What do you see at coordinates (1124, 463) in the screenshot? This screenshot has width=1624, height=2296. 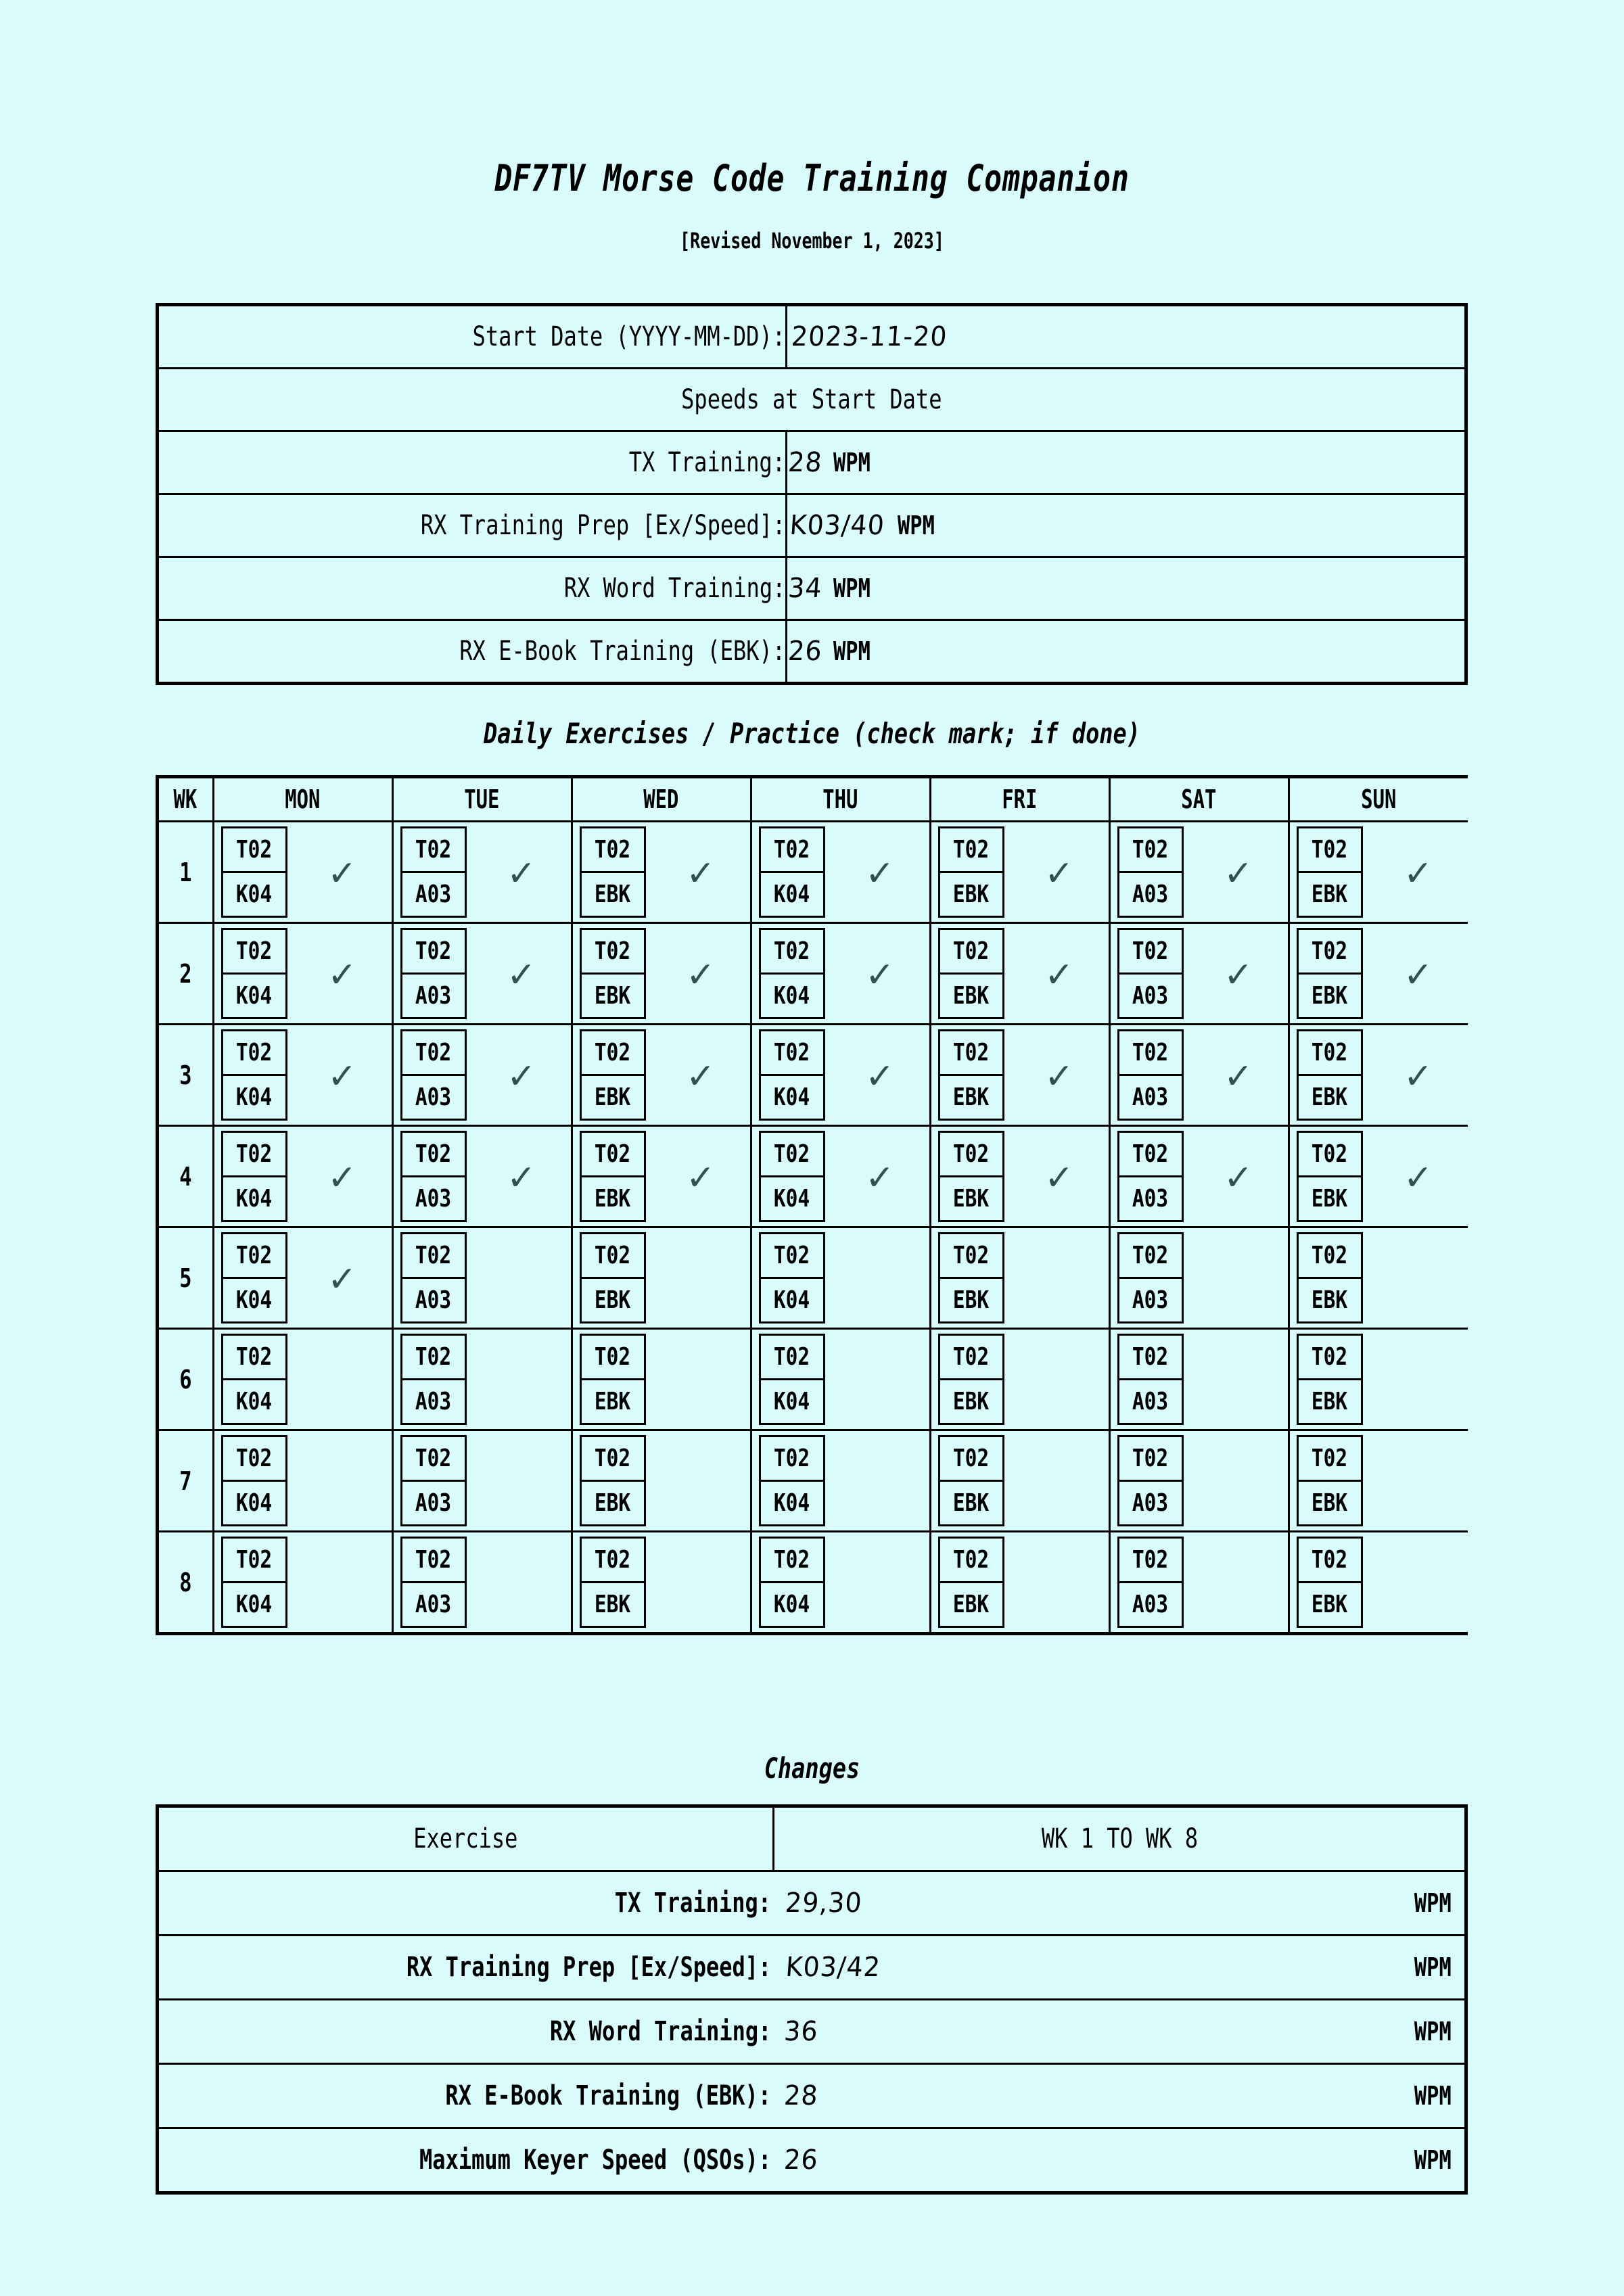 I see `tx-training-value: 28 WPM` at bounding box center [1124, 463].